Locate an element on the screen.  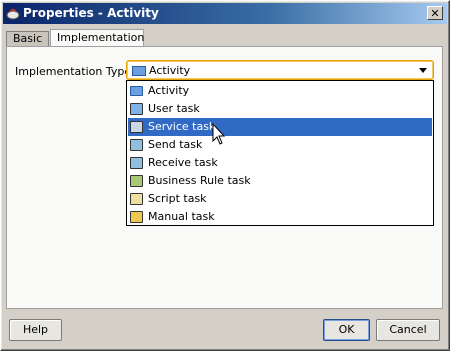
tab-implementation: Implementation is located at coordinates (97, 37).